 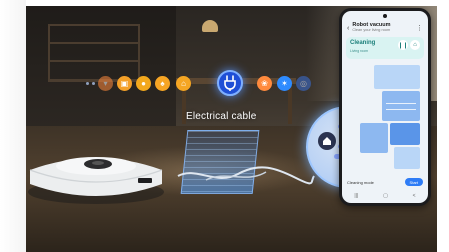 What do you see at coordinates (413, 182) in the screenshot?
I see `start-button: Start` at bounding box center [413, 182].